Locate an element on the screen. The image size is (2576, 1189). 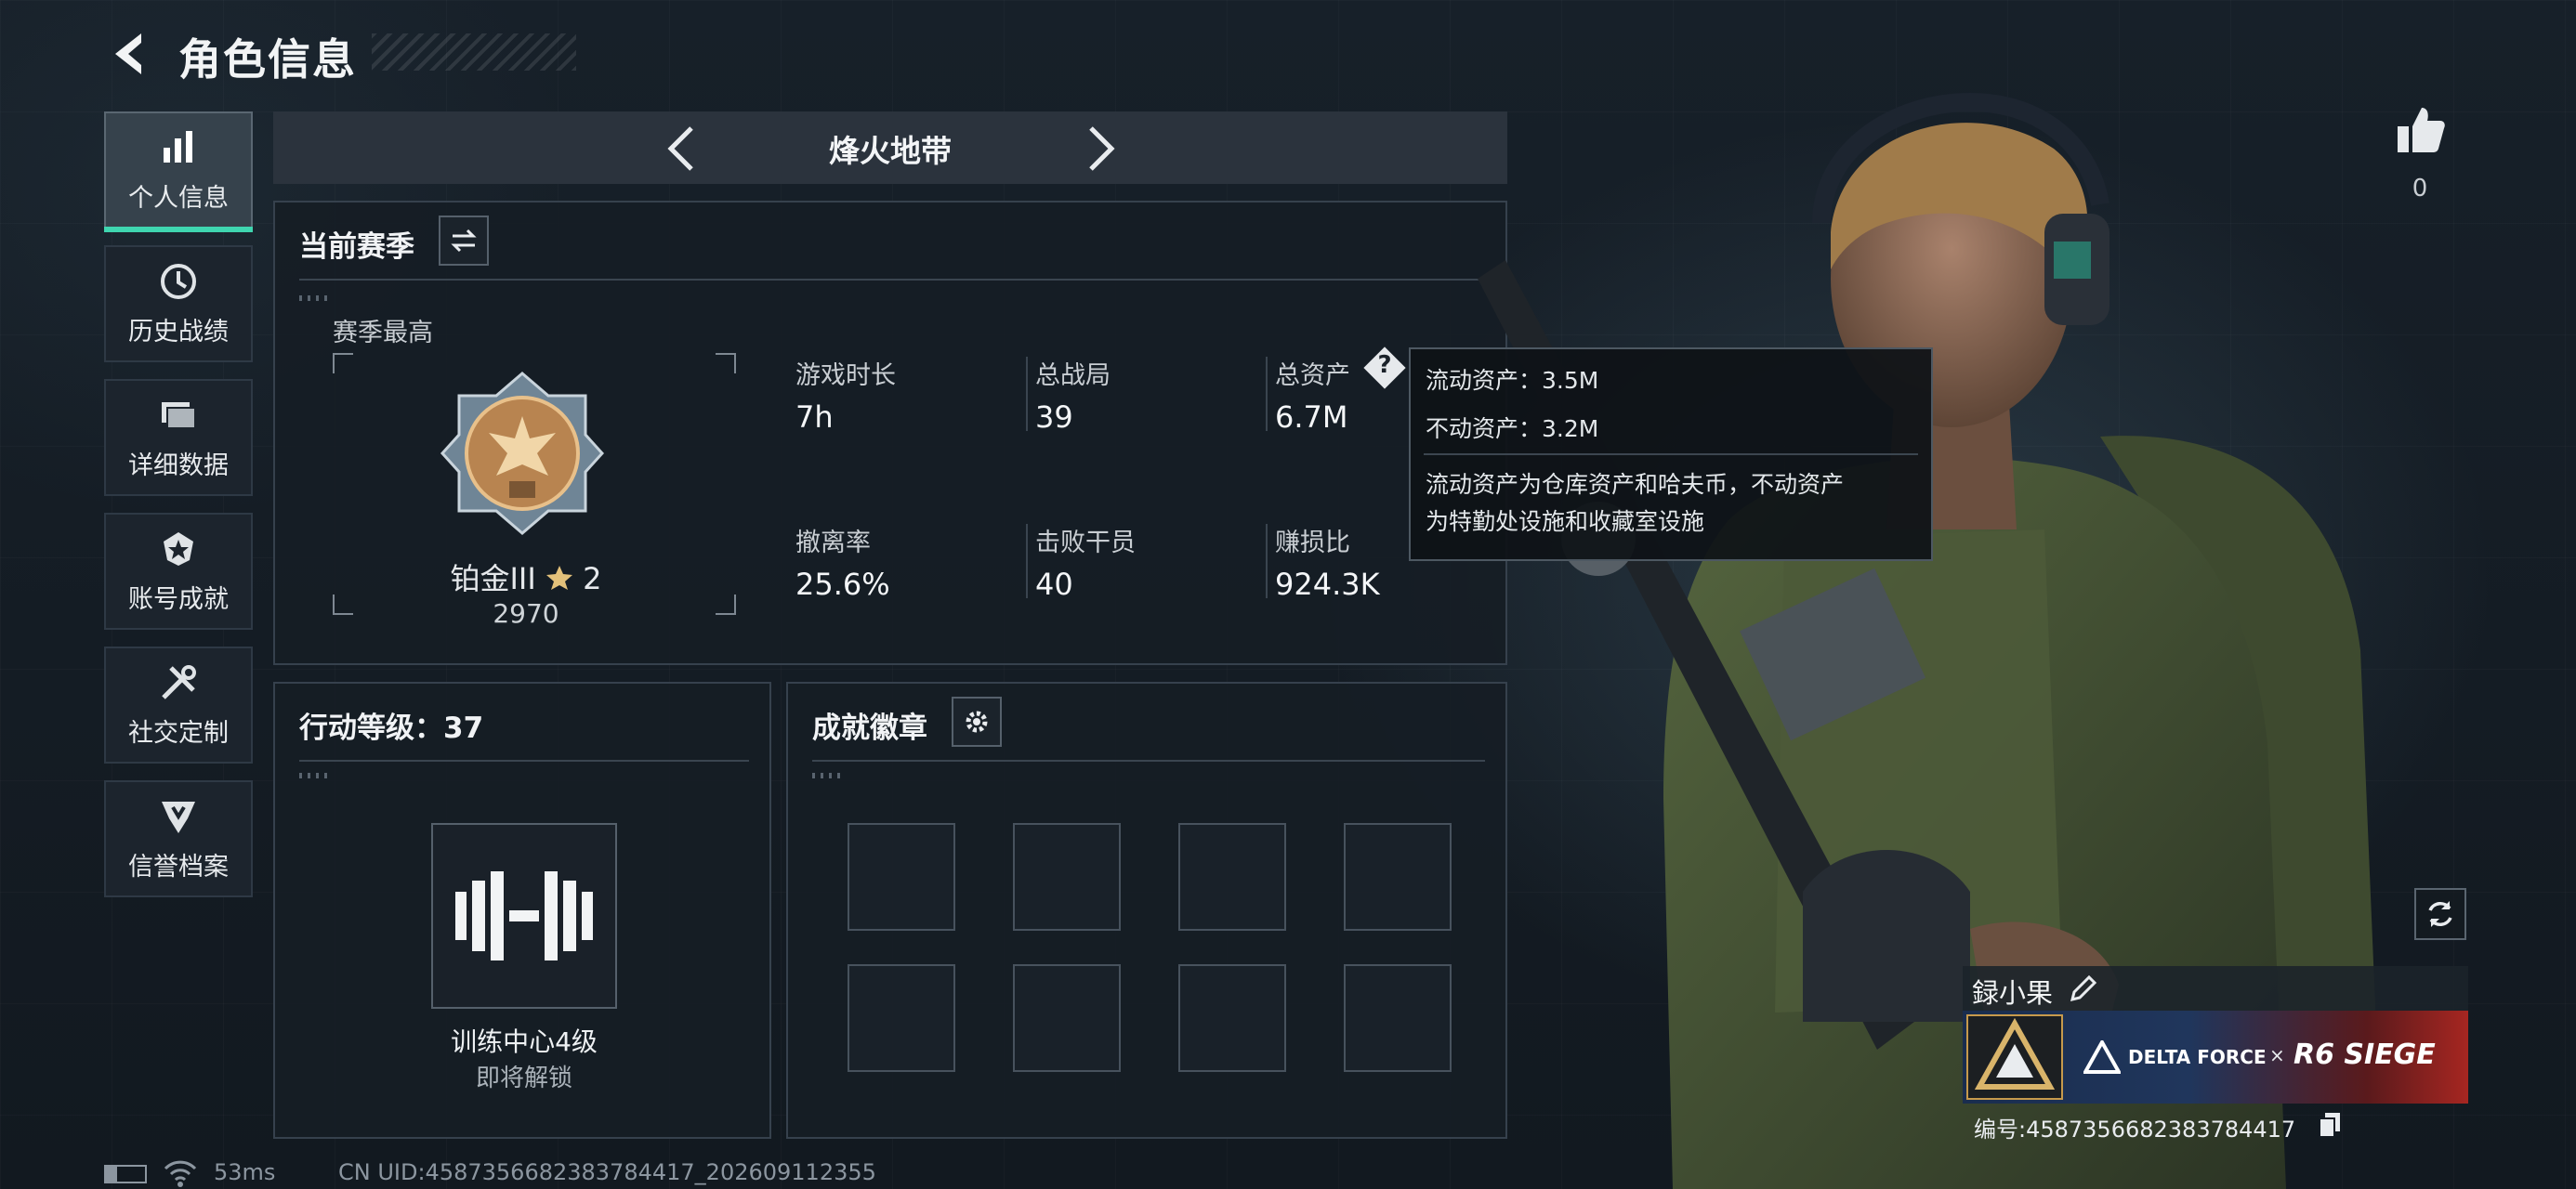
sidebar-item-personal-info: 个人信息 is located at coordinates (178, 172).